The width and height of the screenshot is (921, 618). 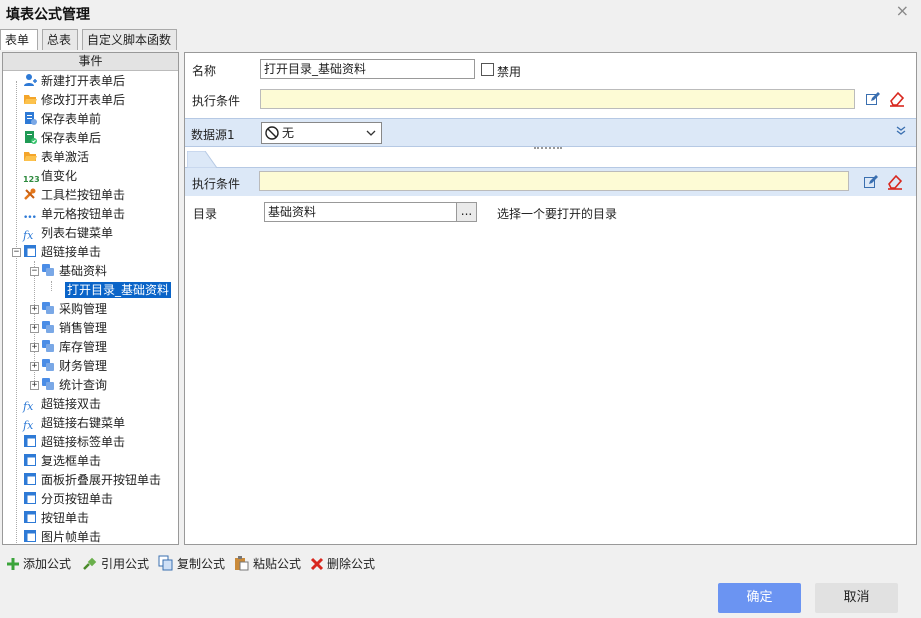 What do you see at coordinates (759, 598) in the screenshot?
I see `ok-button: 确定` at bounding box center [759, 598].